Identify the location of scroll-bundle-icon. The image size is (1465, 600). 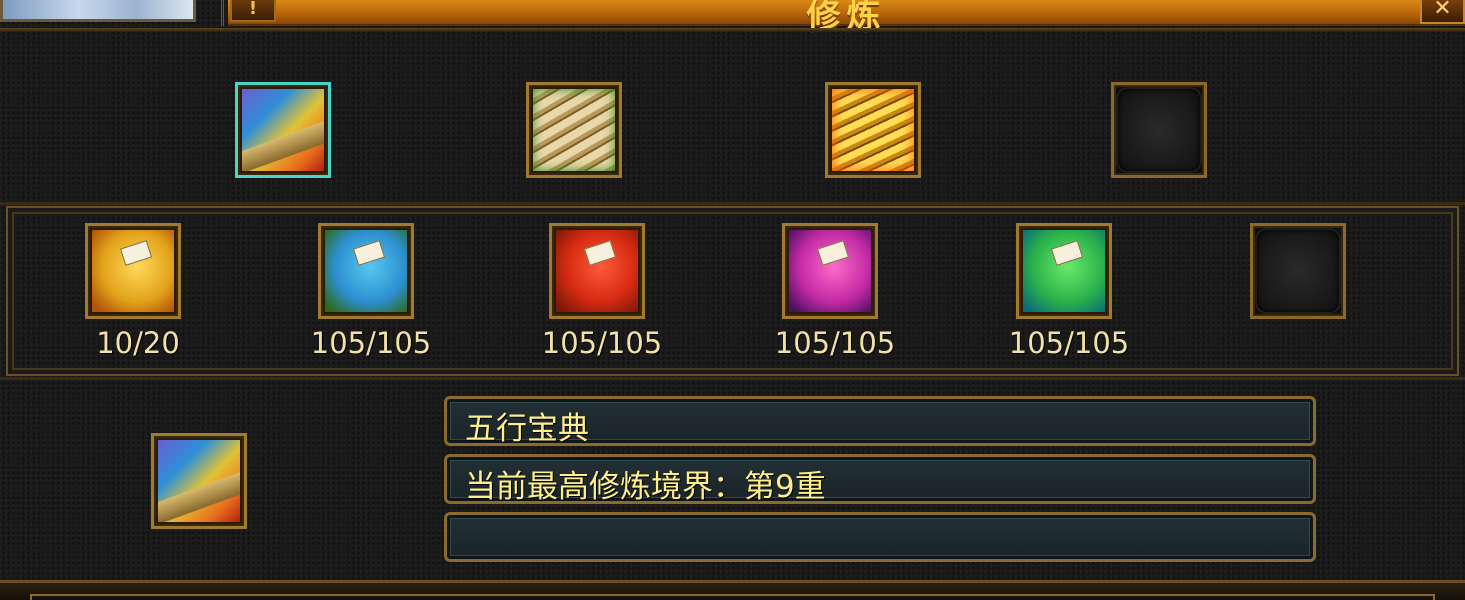
(574, 130).